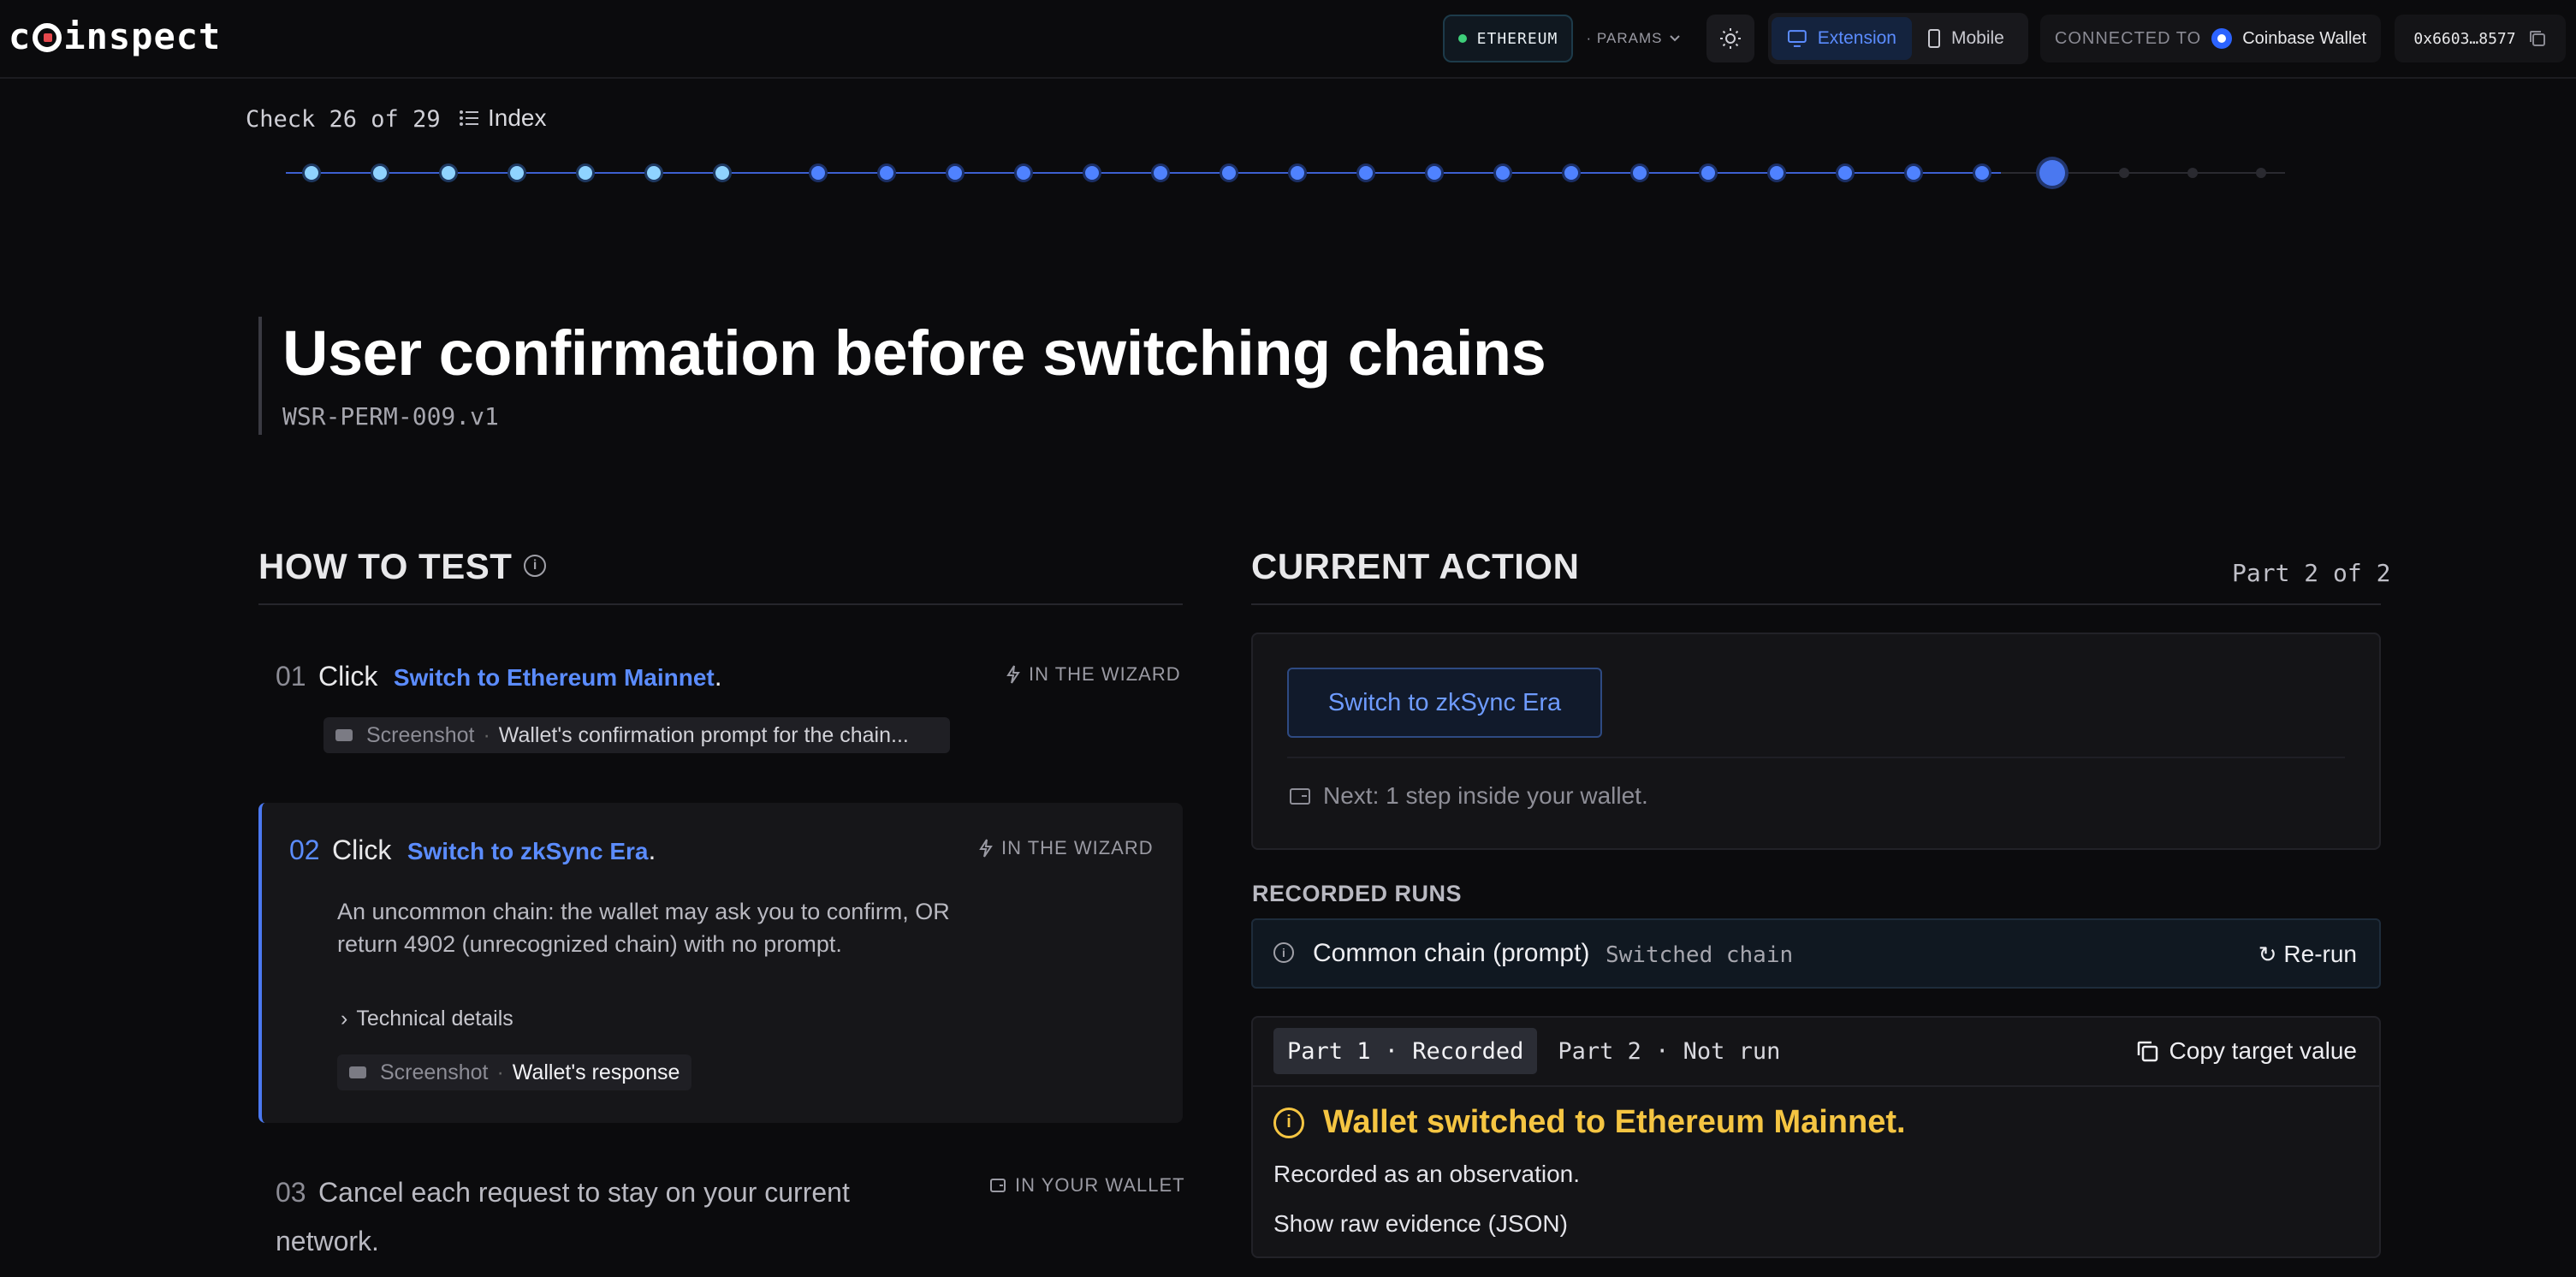 The width and height of the screenshot is (2576, 1277). Describe the element at coordinates (2267, 954) in the screenshot. I see `rotate-icon: ↻` at that location.